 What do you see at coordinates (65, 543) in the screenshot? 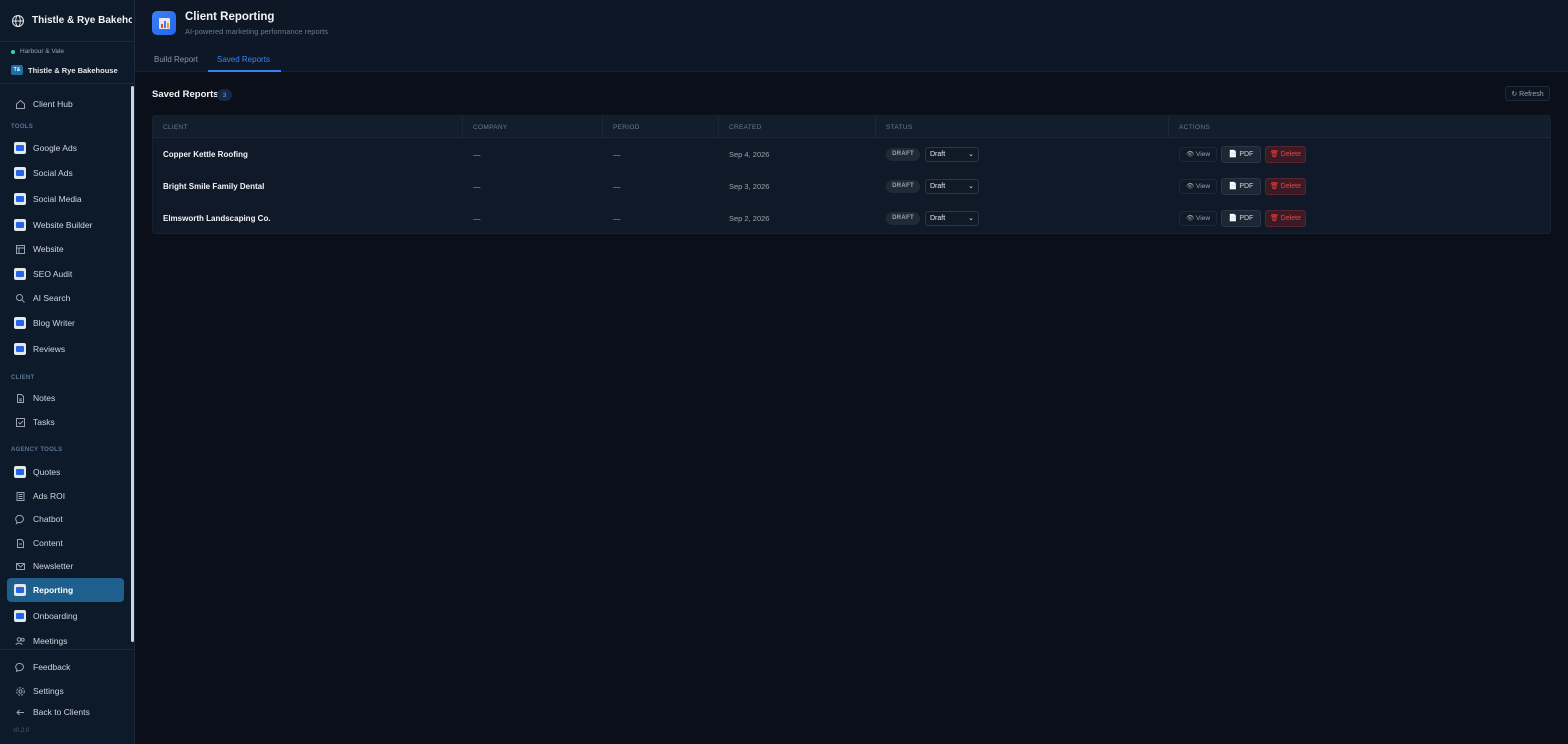
I see `sidebar-item-content: Content` at bounding box center [65, 543].